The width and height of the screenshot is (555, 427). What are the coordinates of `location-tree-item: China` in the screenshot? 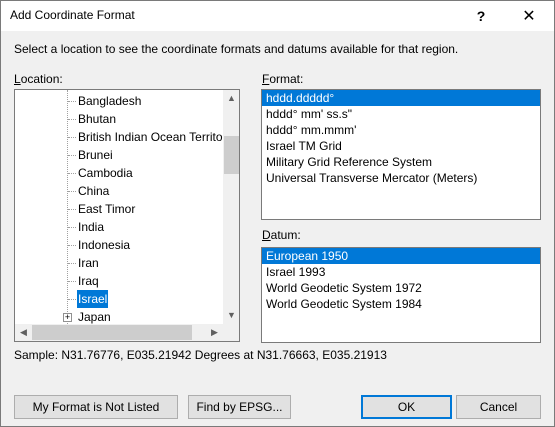 It's located at (119, 191).